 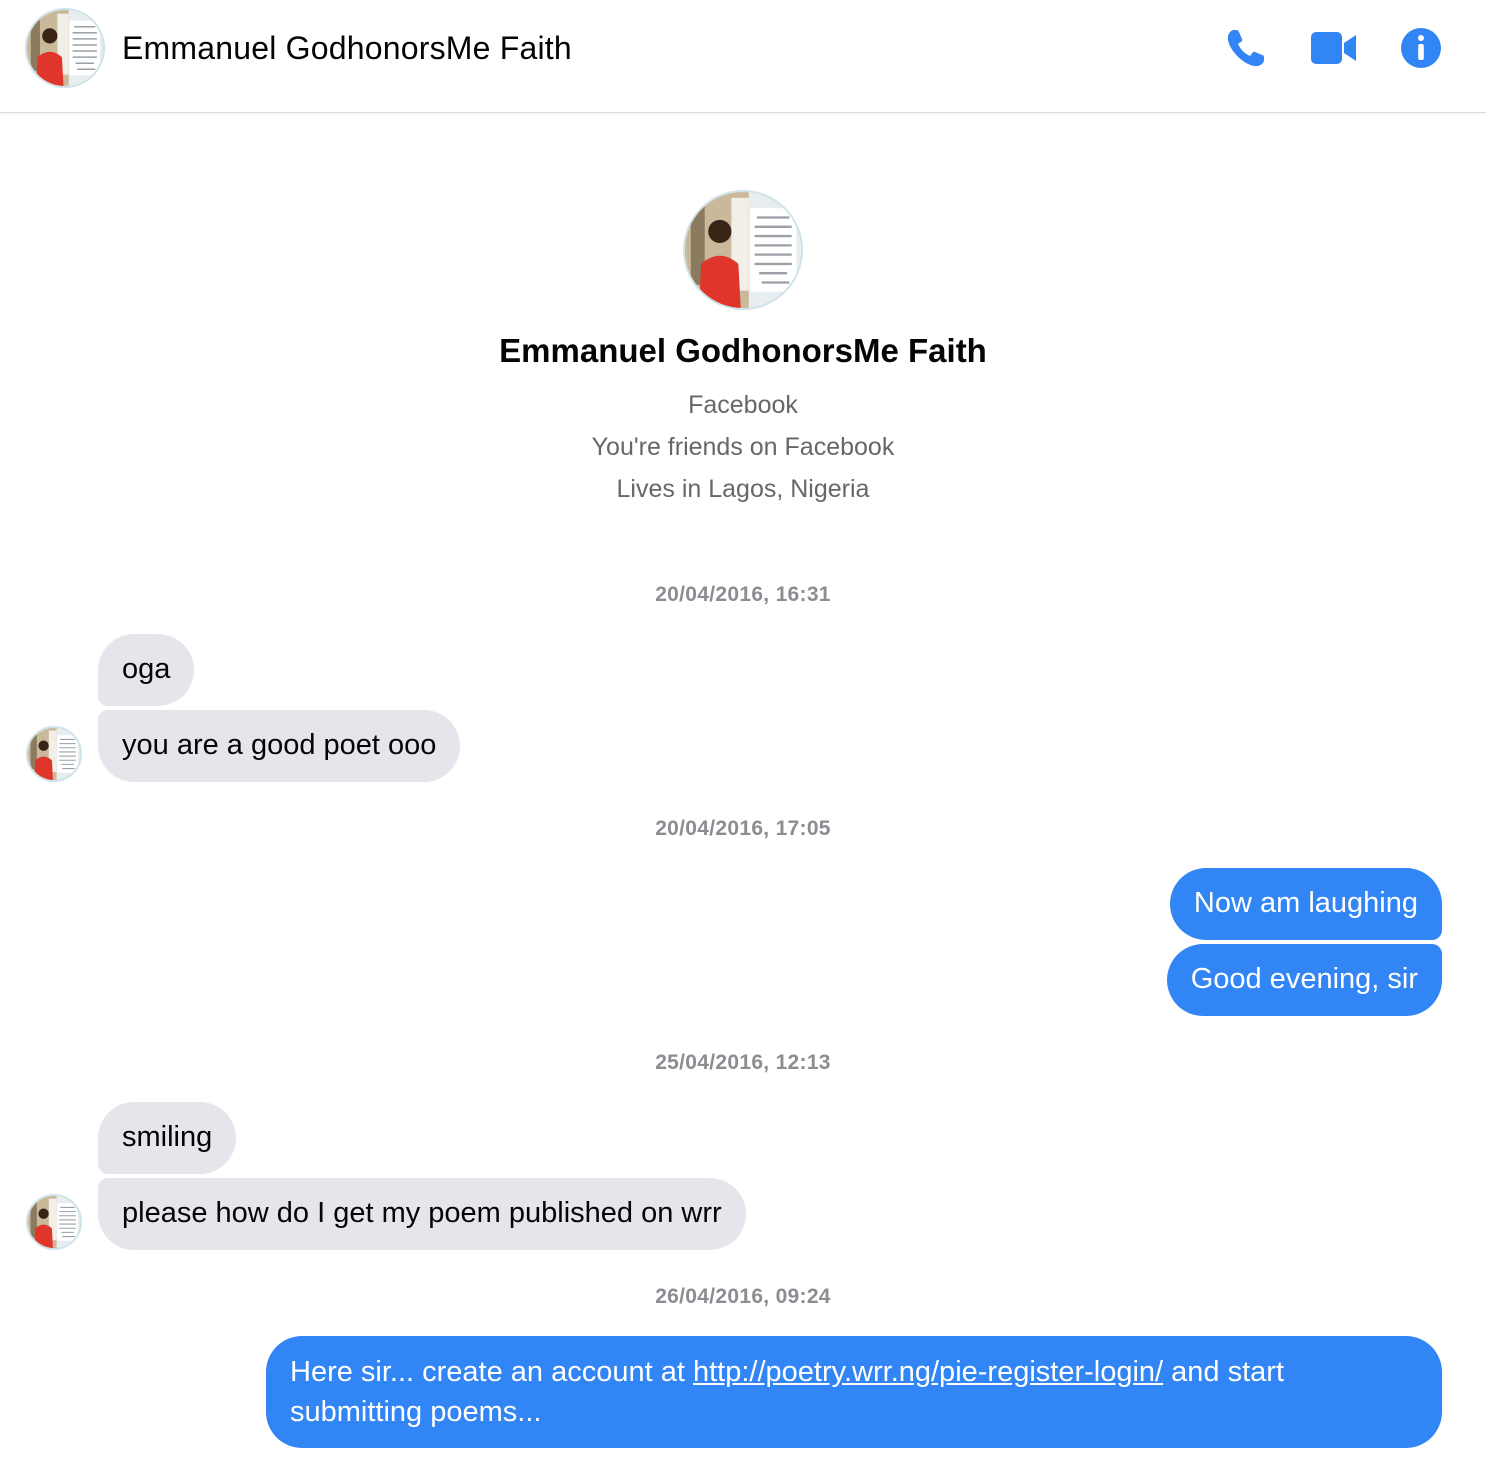 I want to click on contact-avatar, so click(x=65, y=48).